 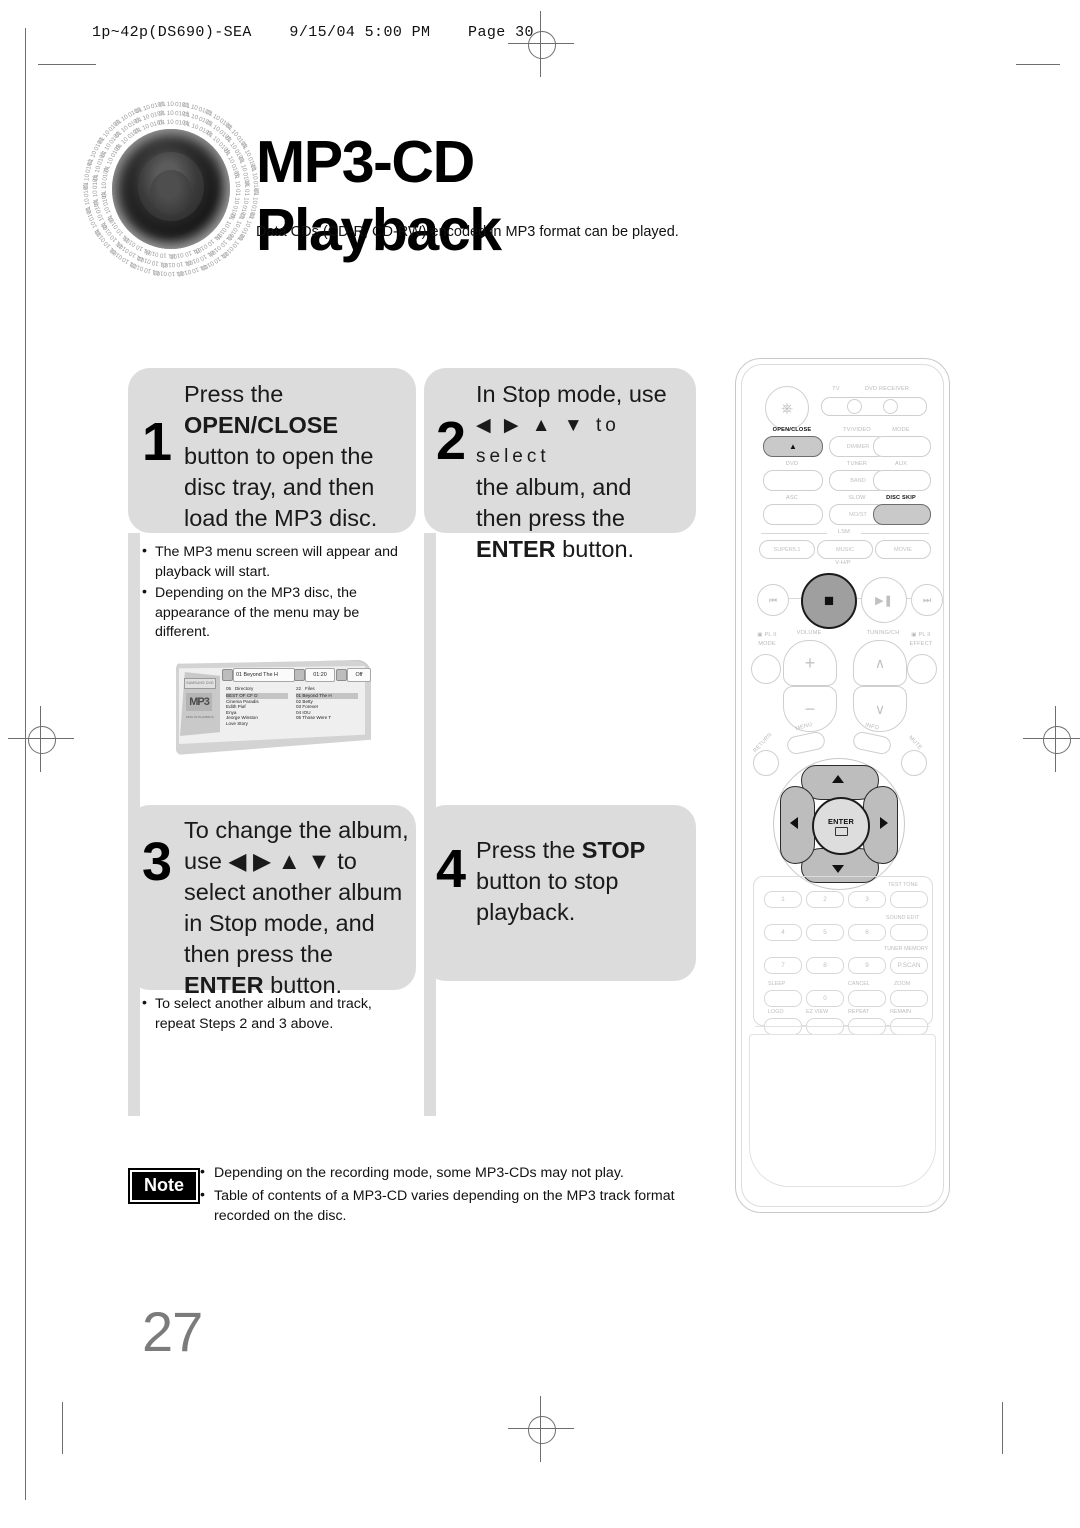 I want to click on step-2-number: 2, so click(x=451, y=441).